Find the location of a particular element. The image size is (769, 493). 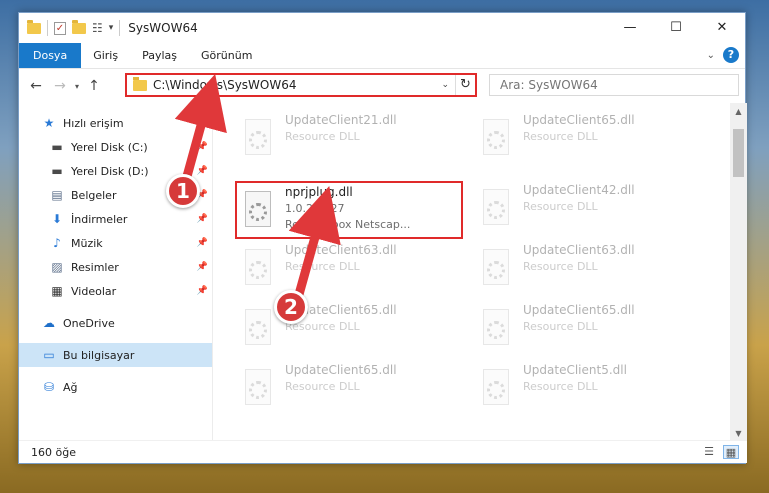

sidebar-item-label: Videolar is located at coordinates (94, 291).